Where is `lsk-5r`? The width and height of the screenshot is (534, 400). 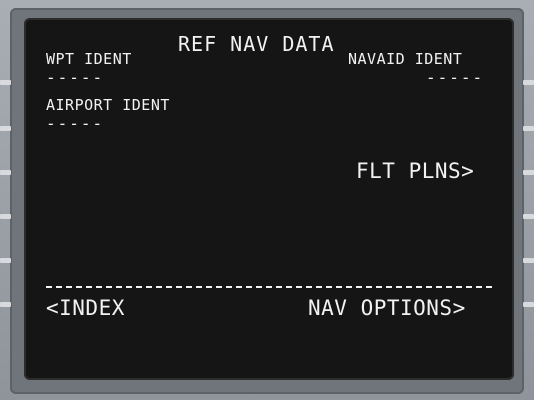 lsk-5r is located at coordinates (528, 260).